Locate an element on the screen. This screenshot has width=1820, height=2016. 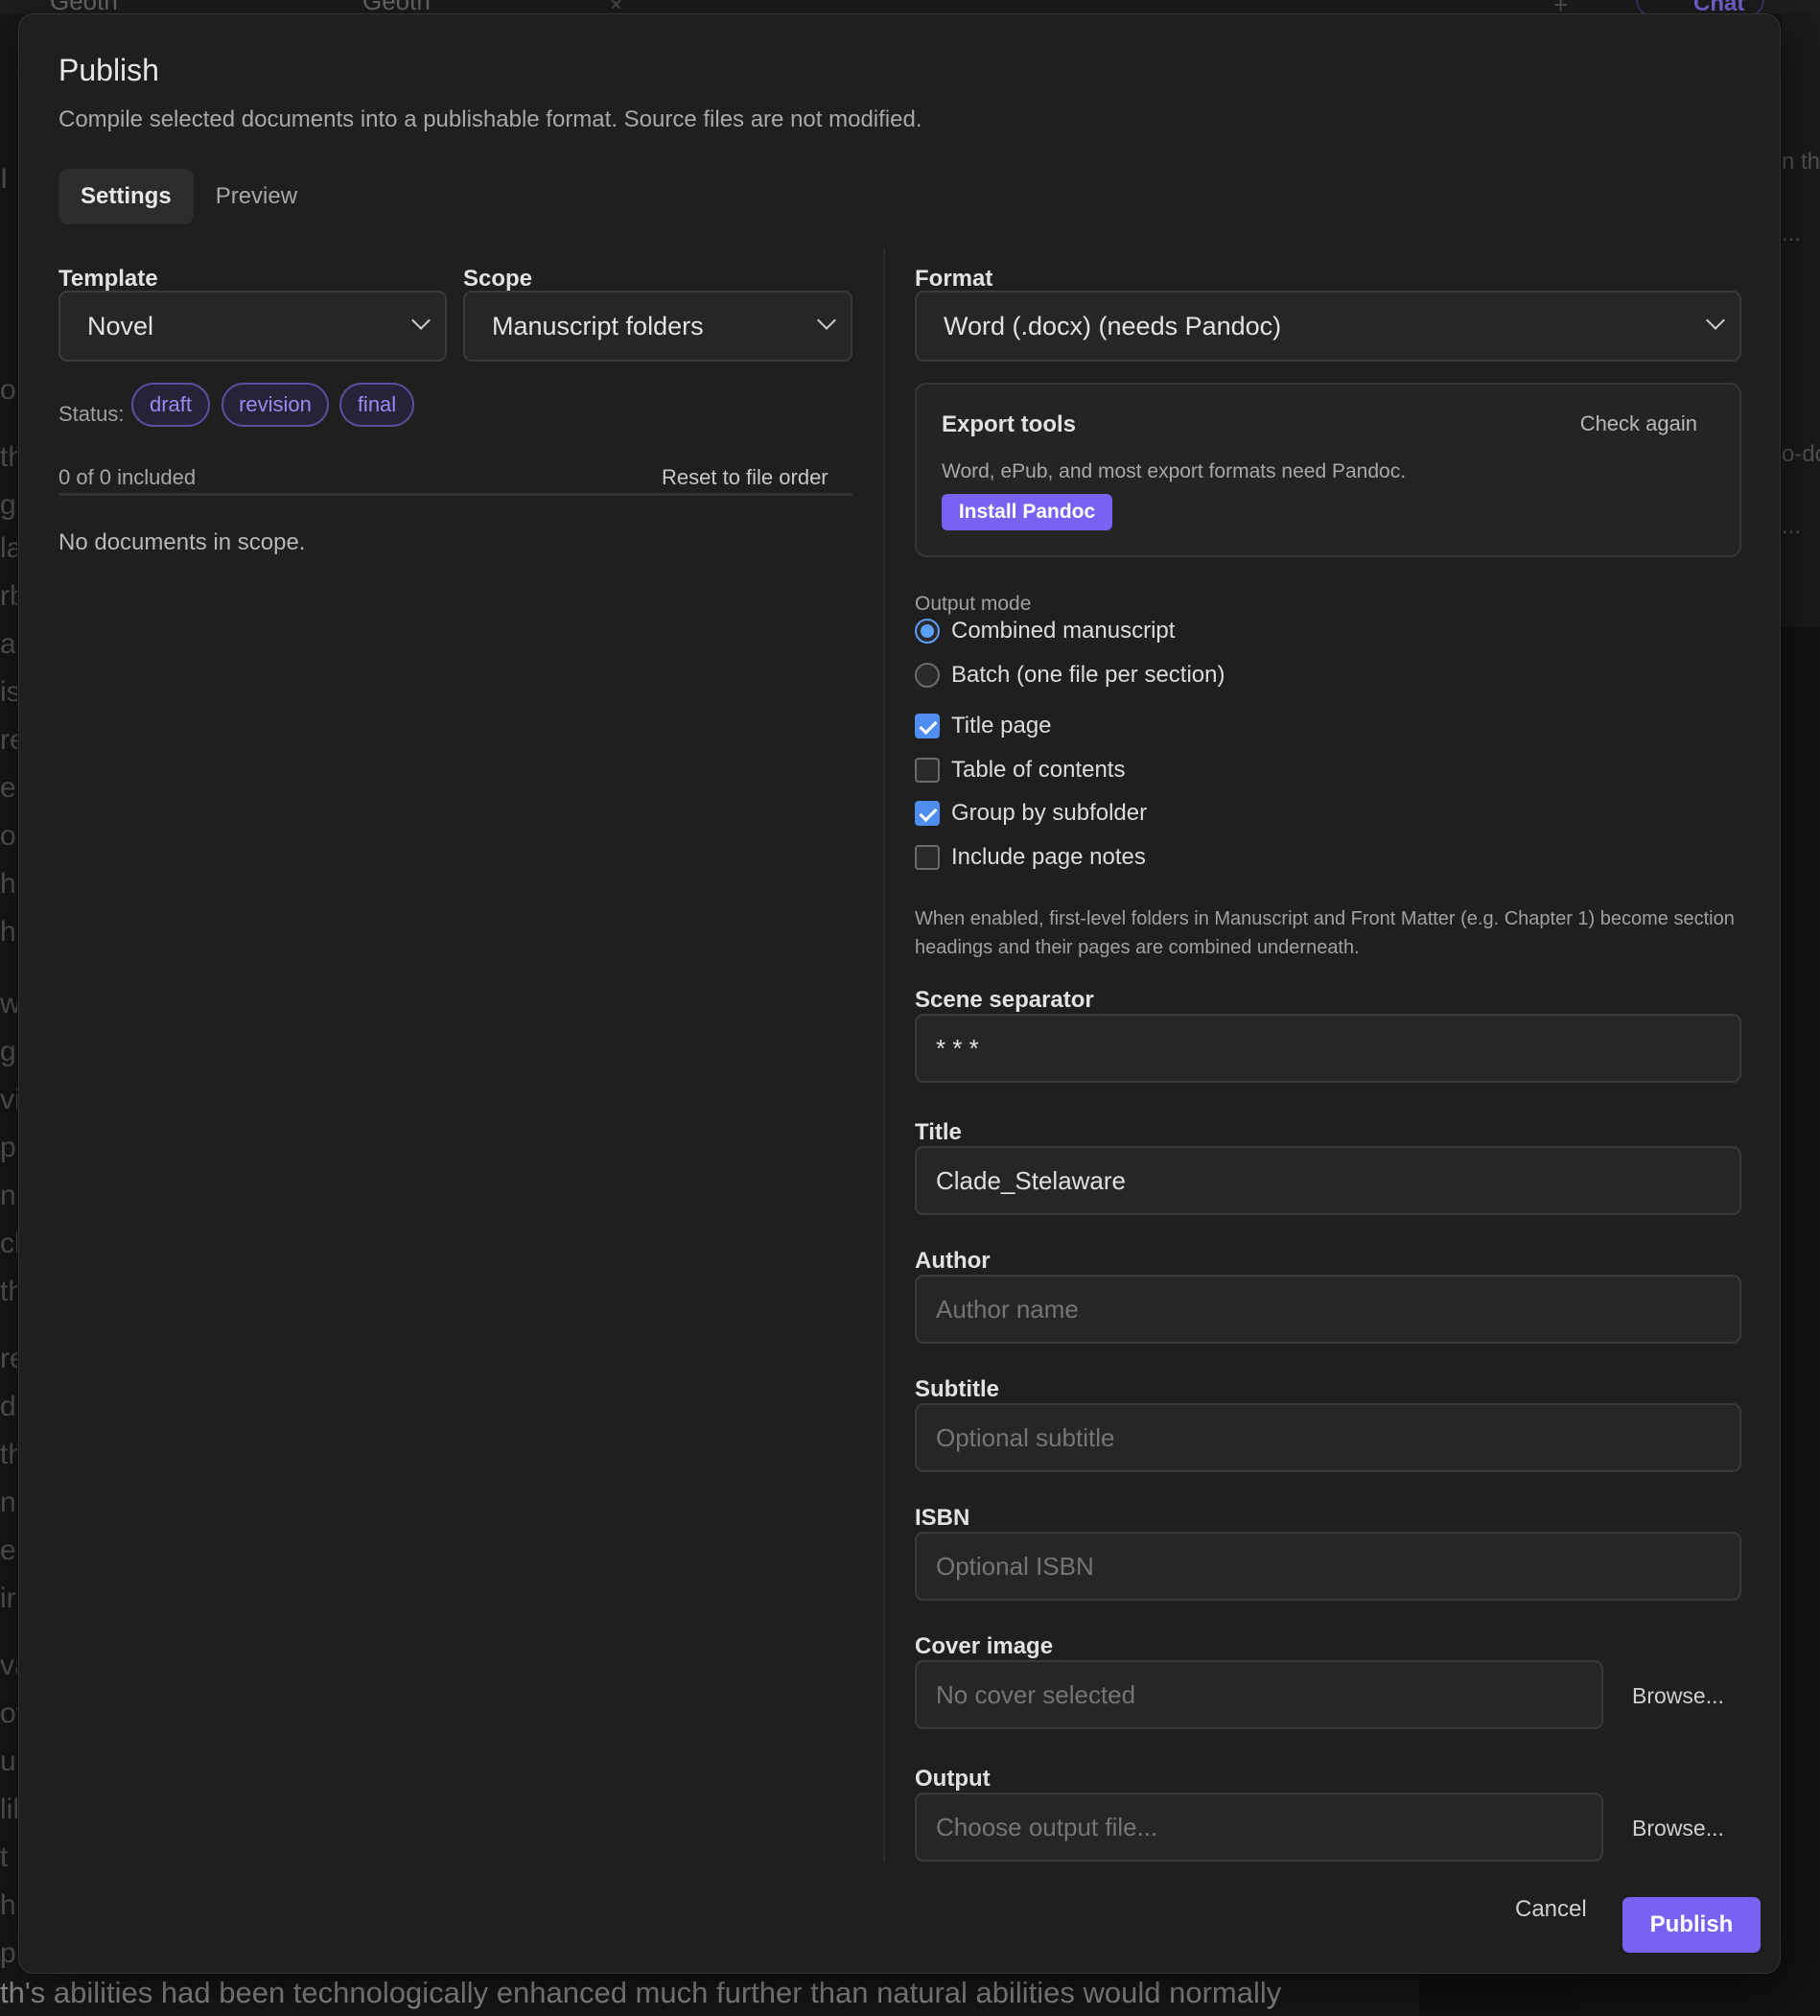
scope-label: Scope is located at coordinates (498, 279).